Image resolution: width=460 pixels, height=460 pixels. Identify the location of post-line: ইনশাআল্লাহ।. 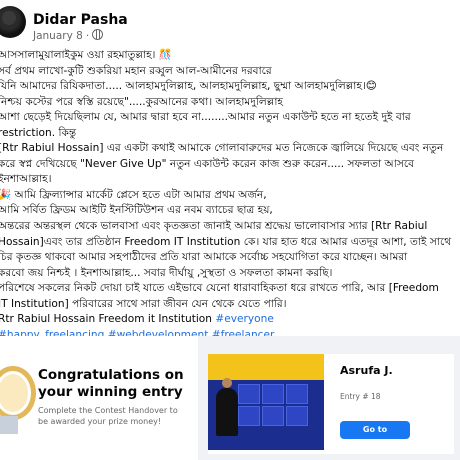
(26, 179).